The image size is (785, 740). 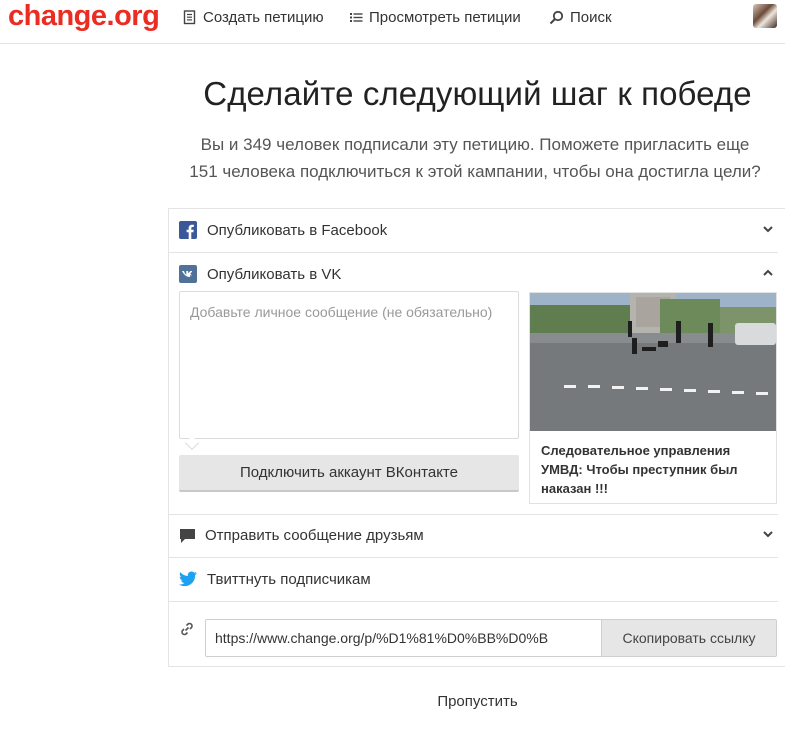 I want to click on avatar, so click(x=765, y=16).